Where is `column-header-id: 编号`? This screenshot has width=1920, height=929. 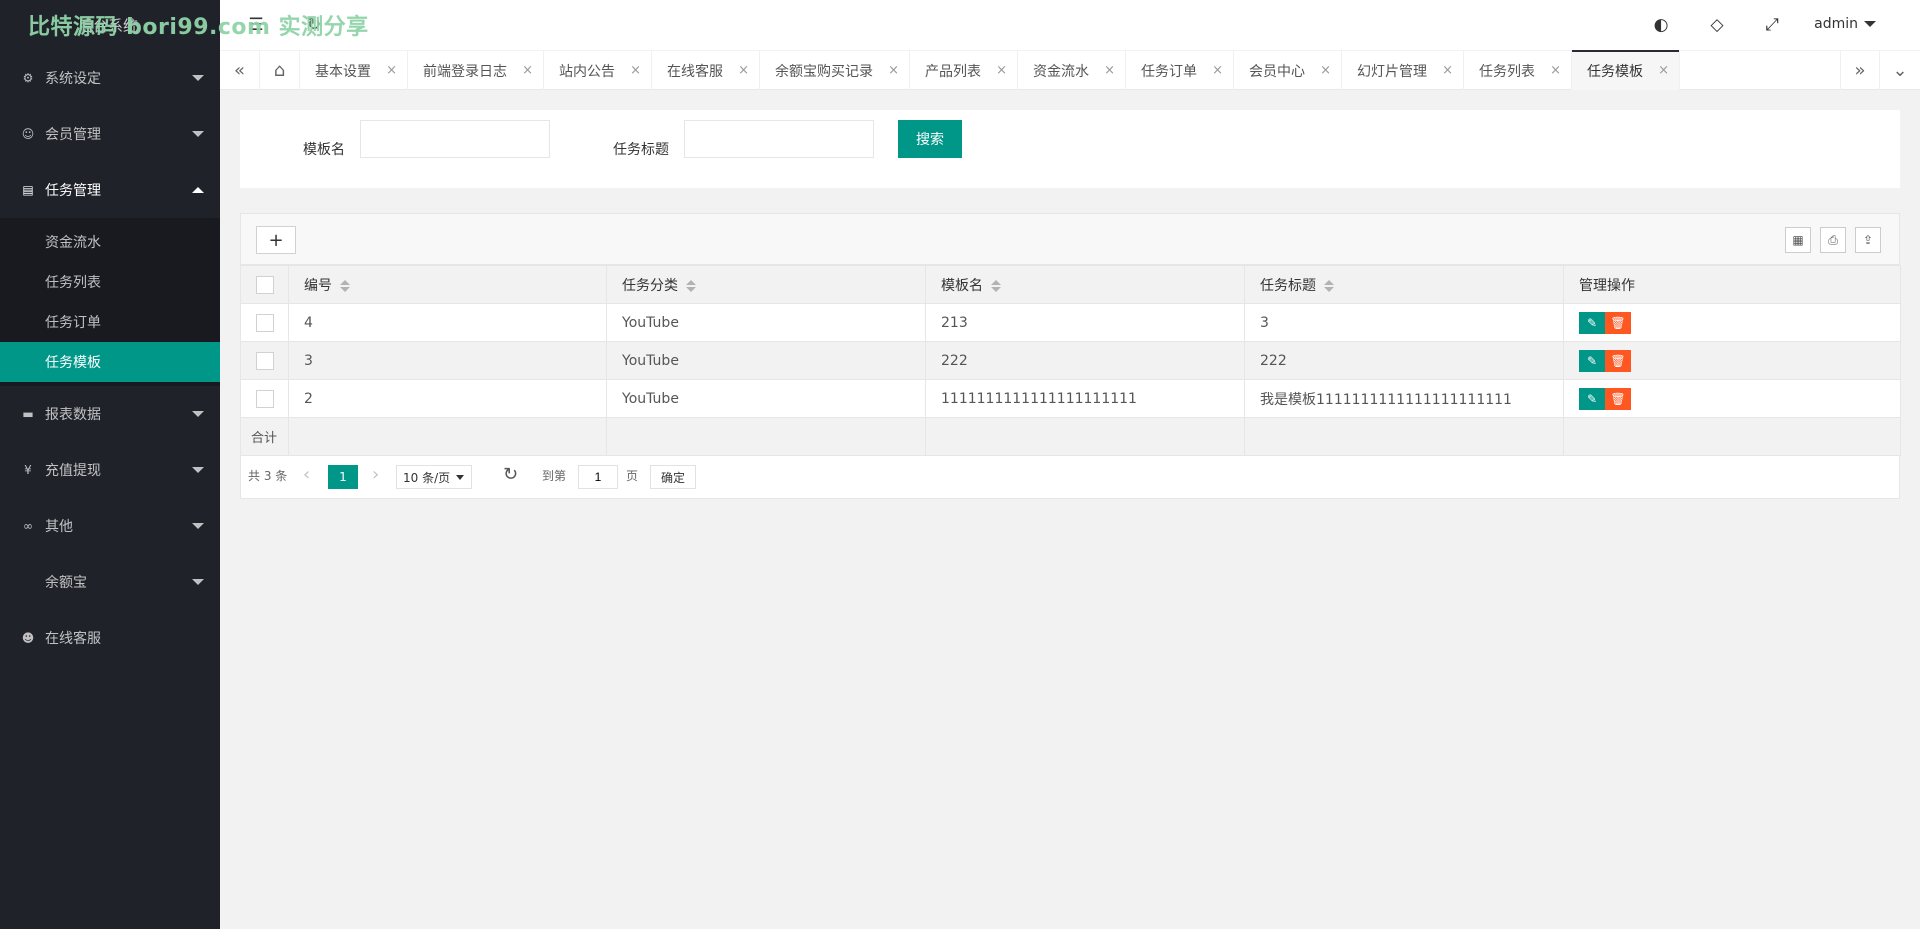
column-header-id: 编号 is located at coordinates (447, 284).